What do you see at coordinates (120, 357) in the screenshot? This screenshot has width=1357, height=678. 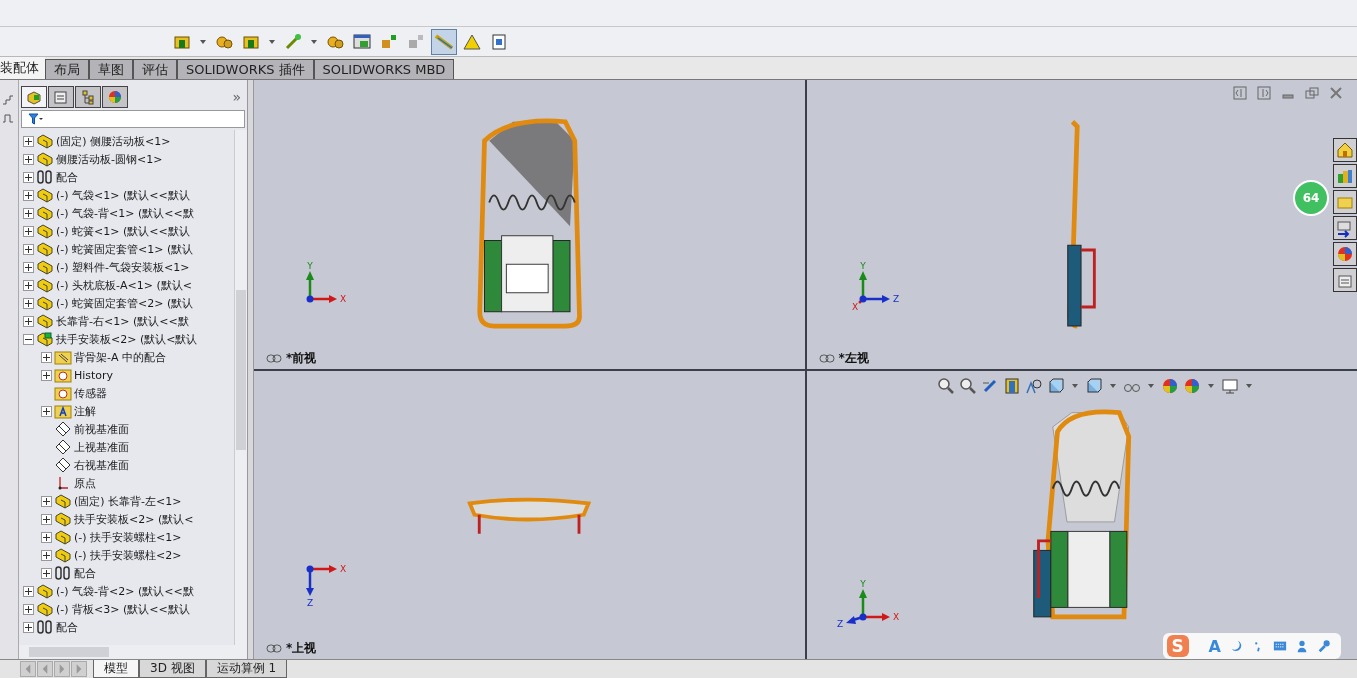 I see `tree-item: 背骨架-A 中的配合` at bounding box center [120, 357].